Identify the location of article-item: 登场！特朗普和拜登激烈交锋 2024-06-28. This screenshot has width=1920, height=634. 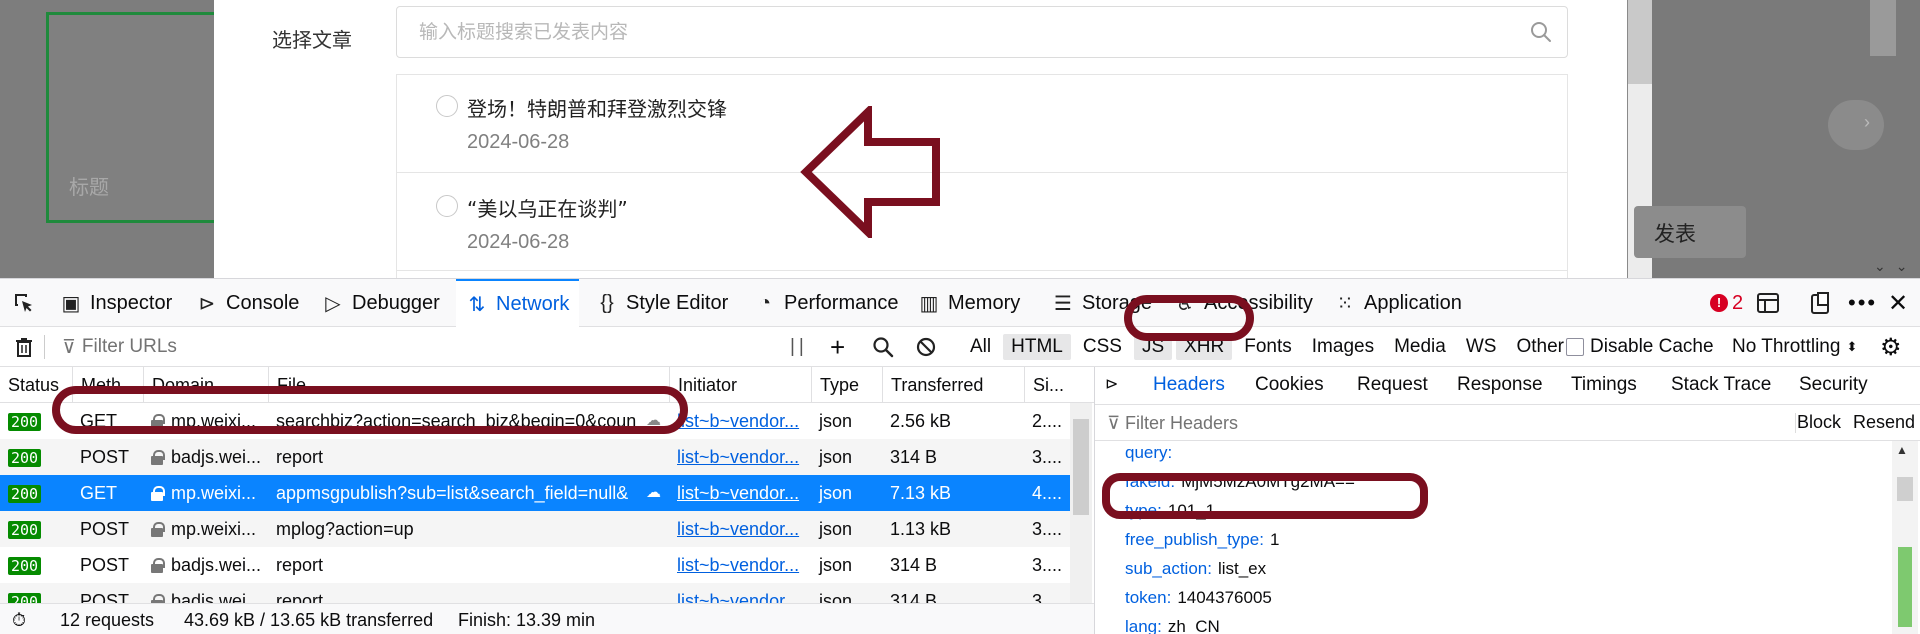
(982, 124).